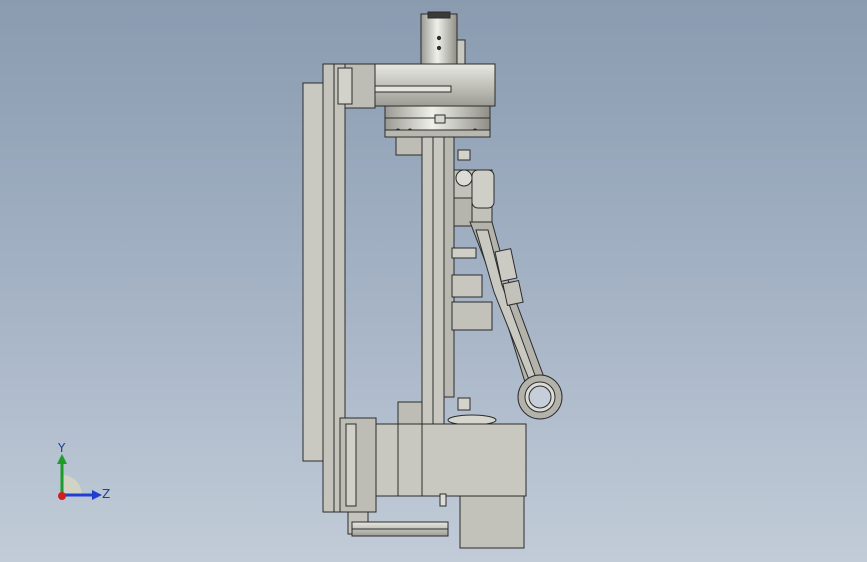 This screenshot has height=562, width=867. I want to click on back-plate-outer, so click(313, 272).